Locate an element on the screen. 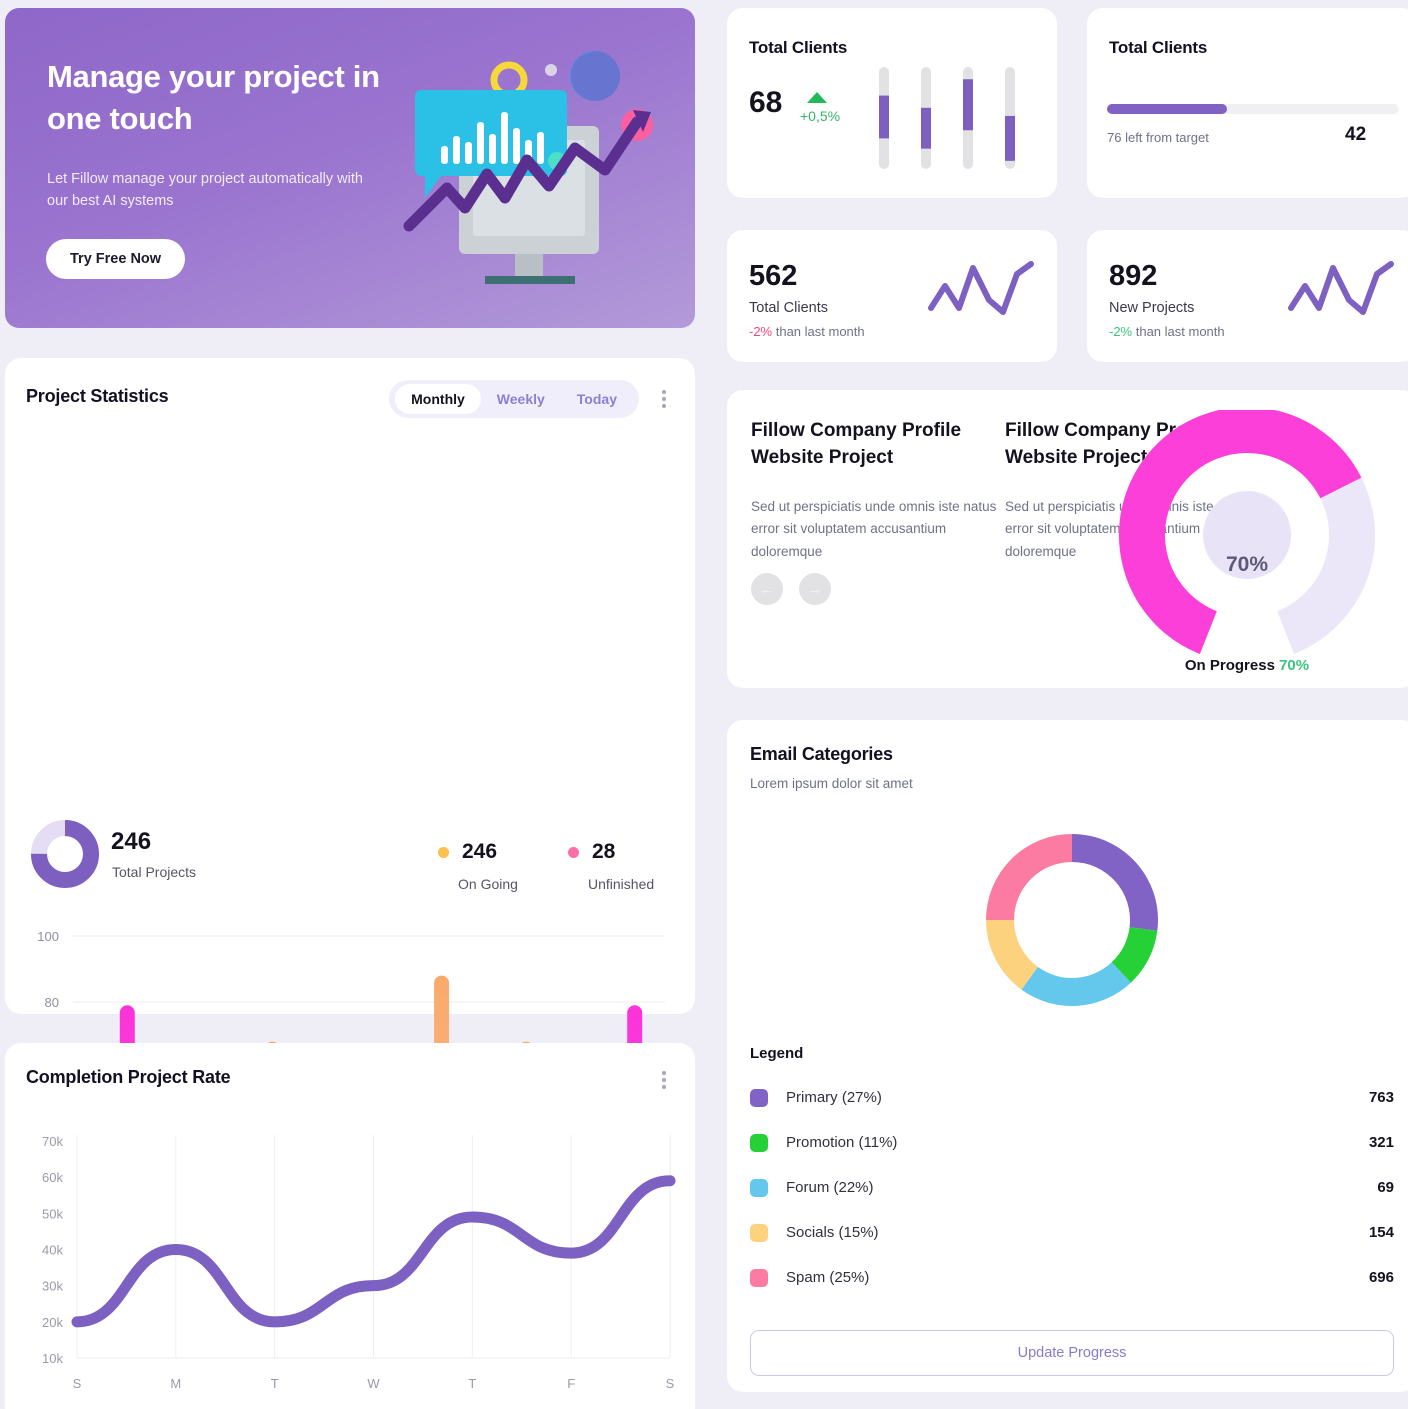 The height and width of the screenshot is (1409, 1408). legend-title: Legend is located at coordinates (777, 1053).